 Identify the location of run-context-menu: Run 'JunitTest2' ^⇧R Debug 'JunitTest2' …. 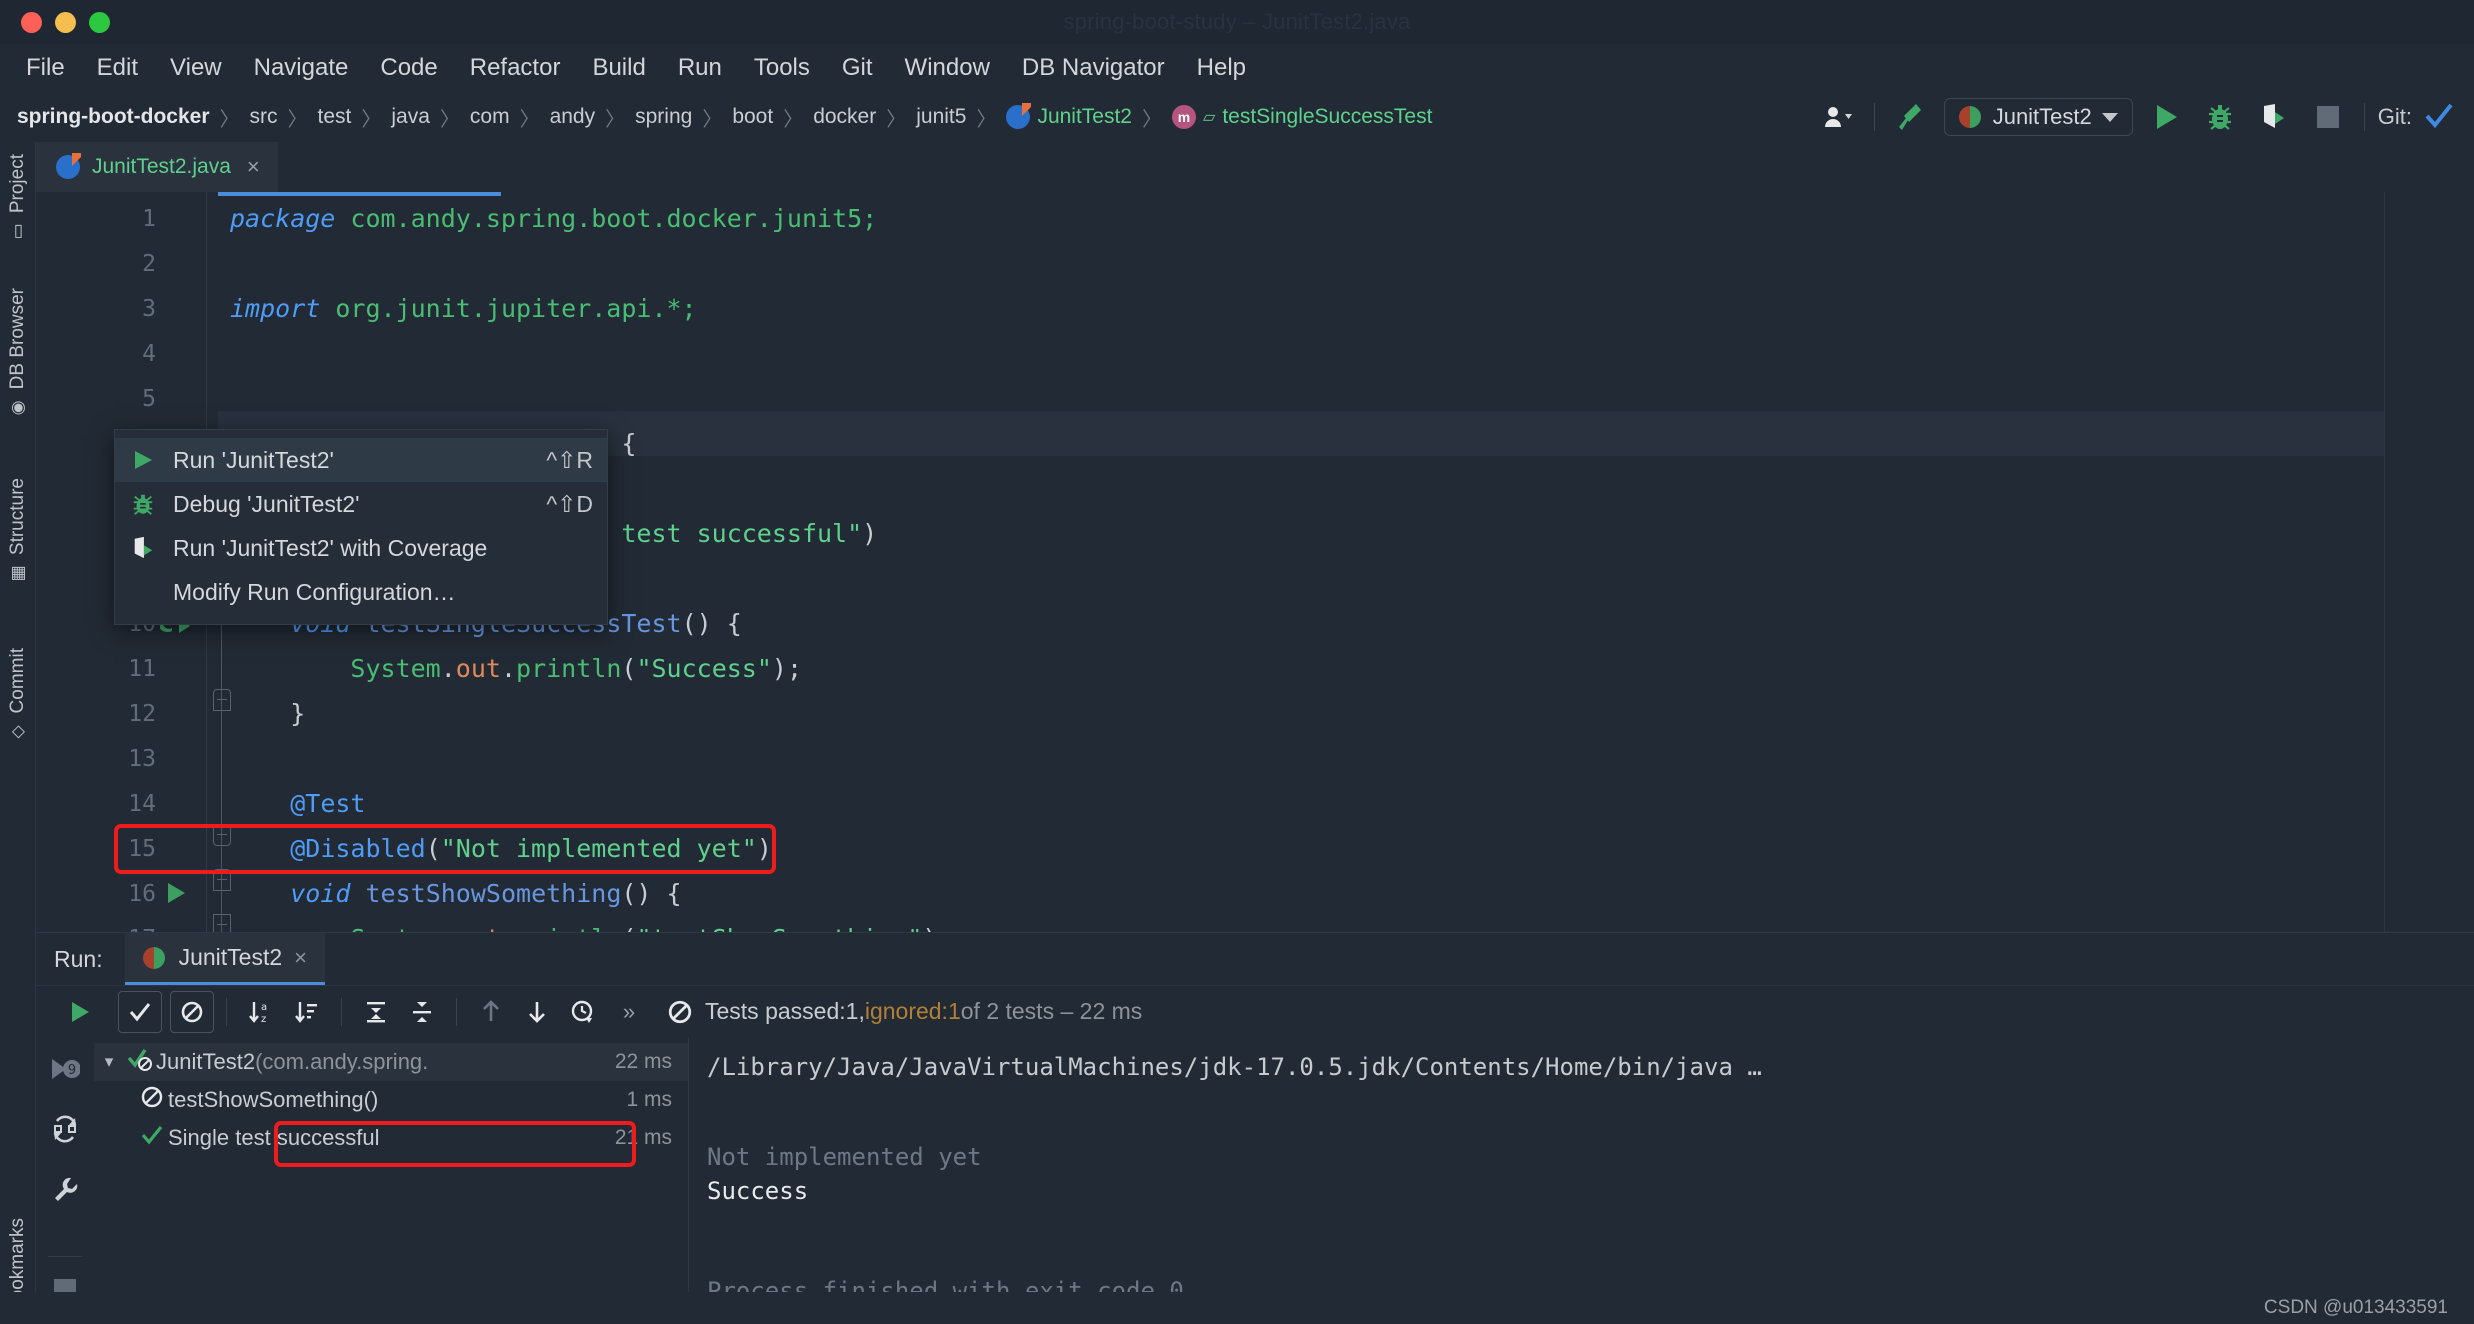
(361, 527).